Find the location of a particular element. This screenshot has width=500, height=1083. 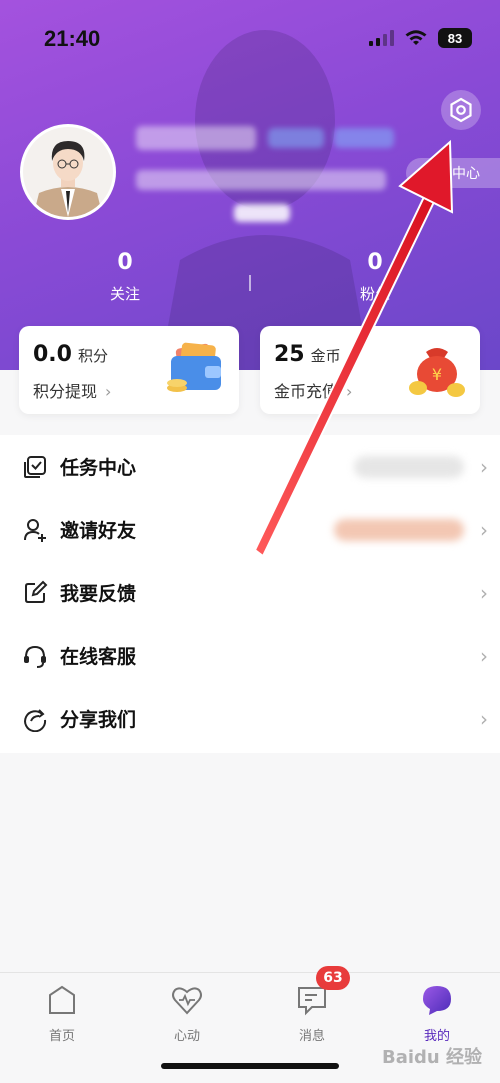

tab-label: 我的 is located at coordinates (436, 1036).